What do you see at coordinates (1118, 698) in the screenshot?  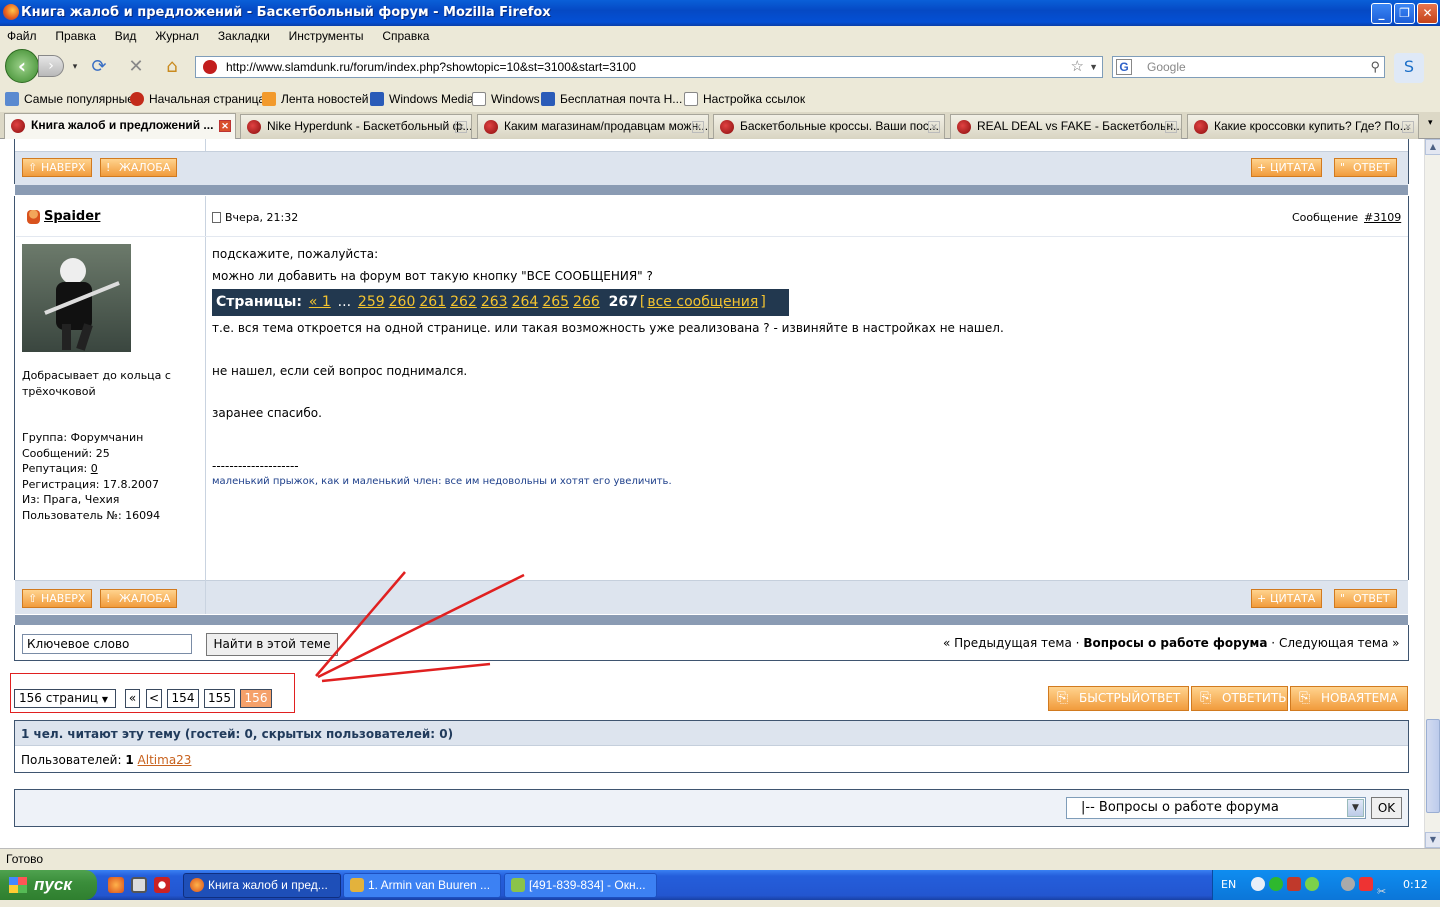 I see `quick-reply-button: ⎘ БЫСТРЫЙОТВЕТ` at bounding box center [1118, 698].